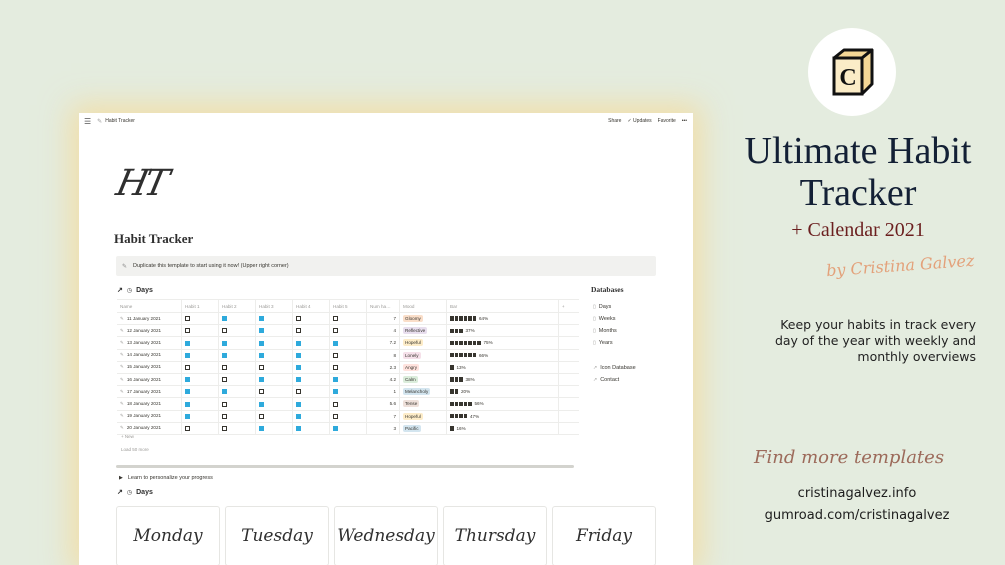 Image resolution: width=1005 pixels, height=565 pixels. Describe the element at coordinates (149, 380) in the screenshot. I see `row-name-cell: ✎ 16 January 2021` at that location.